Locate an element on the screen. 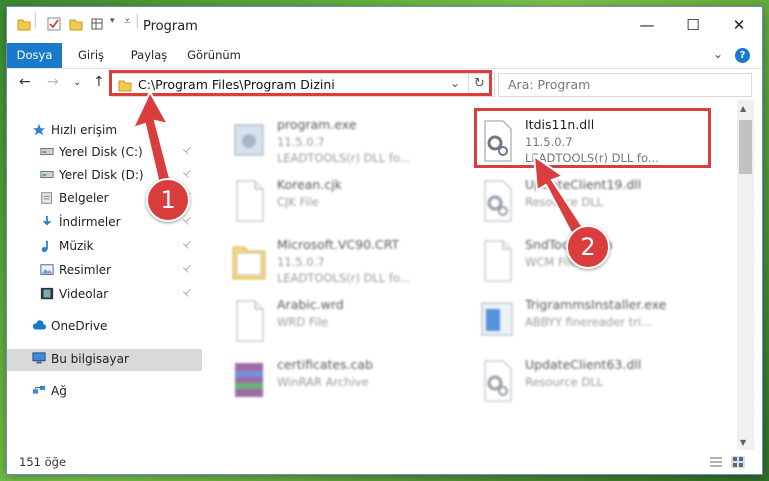 The width and height of the screenshot is (769, 481). tab-view: Görünüm is located at coordinates (214, 55).